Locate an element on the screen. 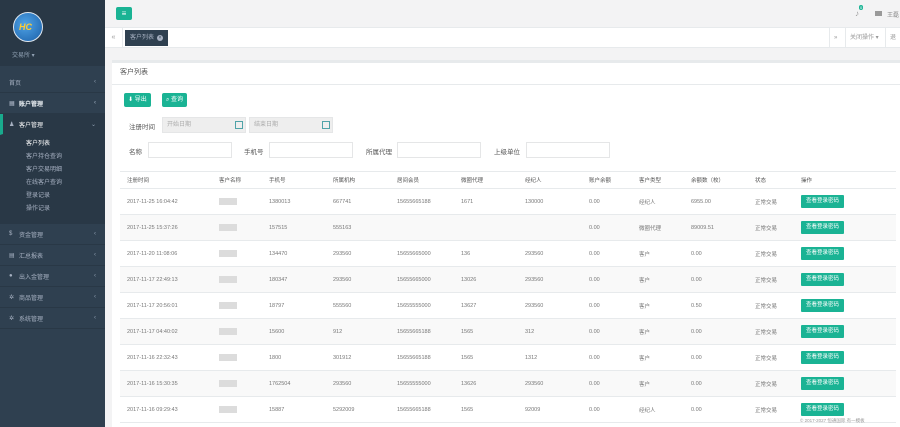  table-cell: 89009.51 is located at coordinates (716, 227).